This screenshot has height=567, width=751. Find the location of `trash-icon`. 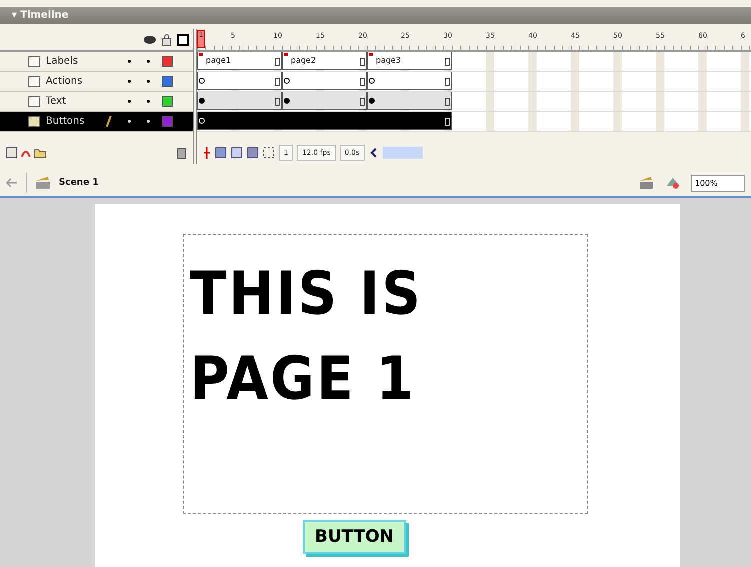

trash-icon is located at coordinates (182, 153).